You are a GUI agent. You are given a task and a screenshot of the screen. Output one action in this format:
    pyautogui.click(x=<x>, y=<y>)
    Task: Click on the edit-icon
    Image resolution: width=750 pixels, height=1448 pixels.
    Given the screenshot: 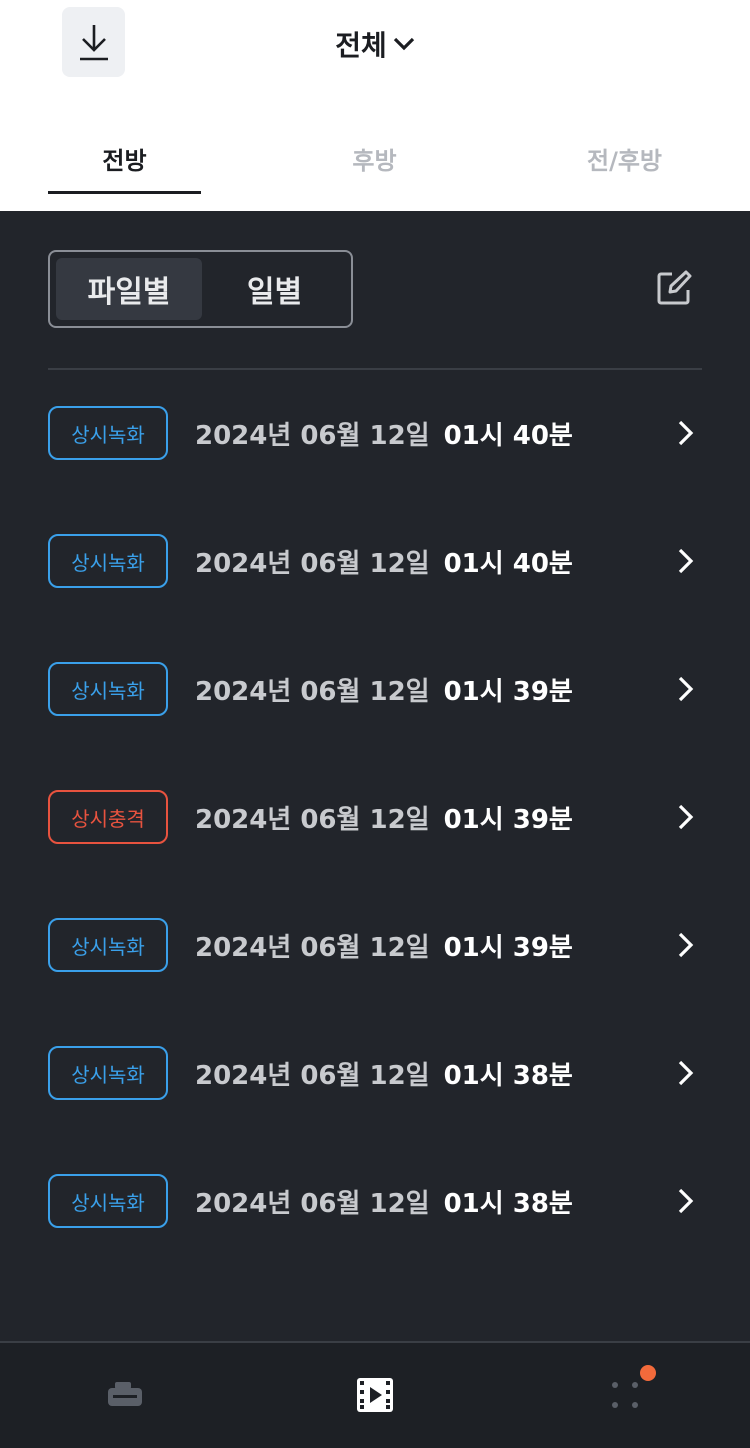 What is the action you would take?
    pyautogui.click(x=674, y=288)
    